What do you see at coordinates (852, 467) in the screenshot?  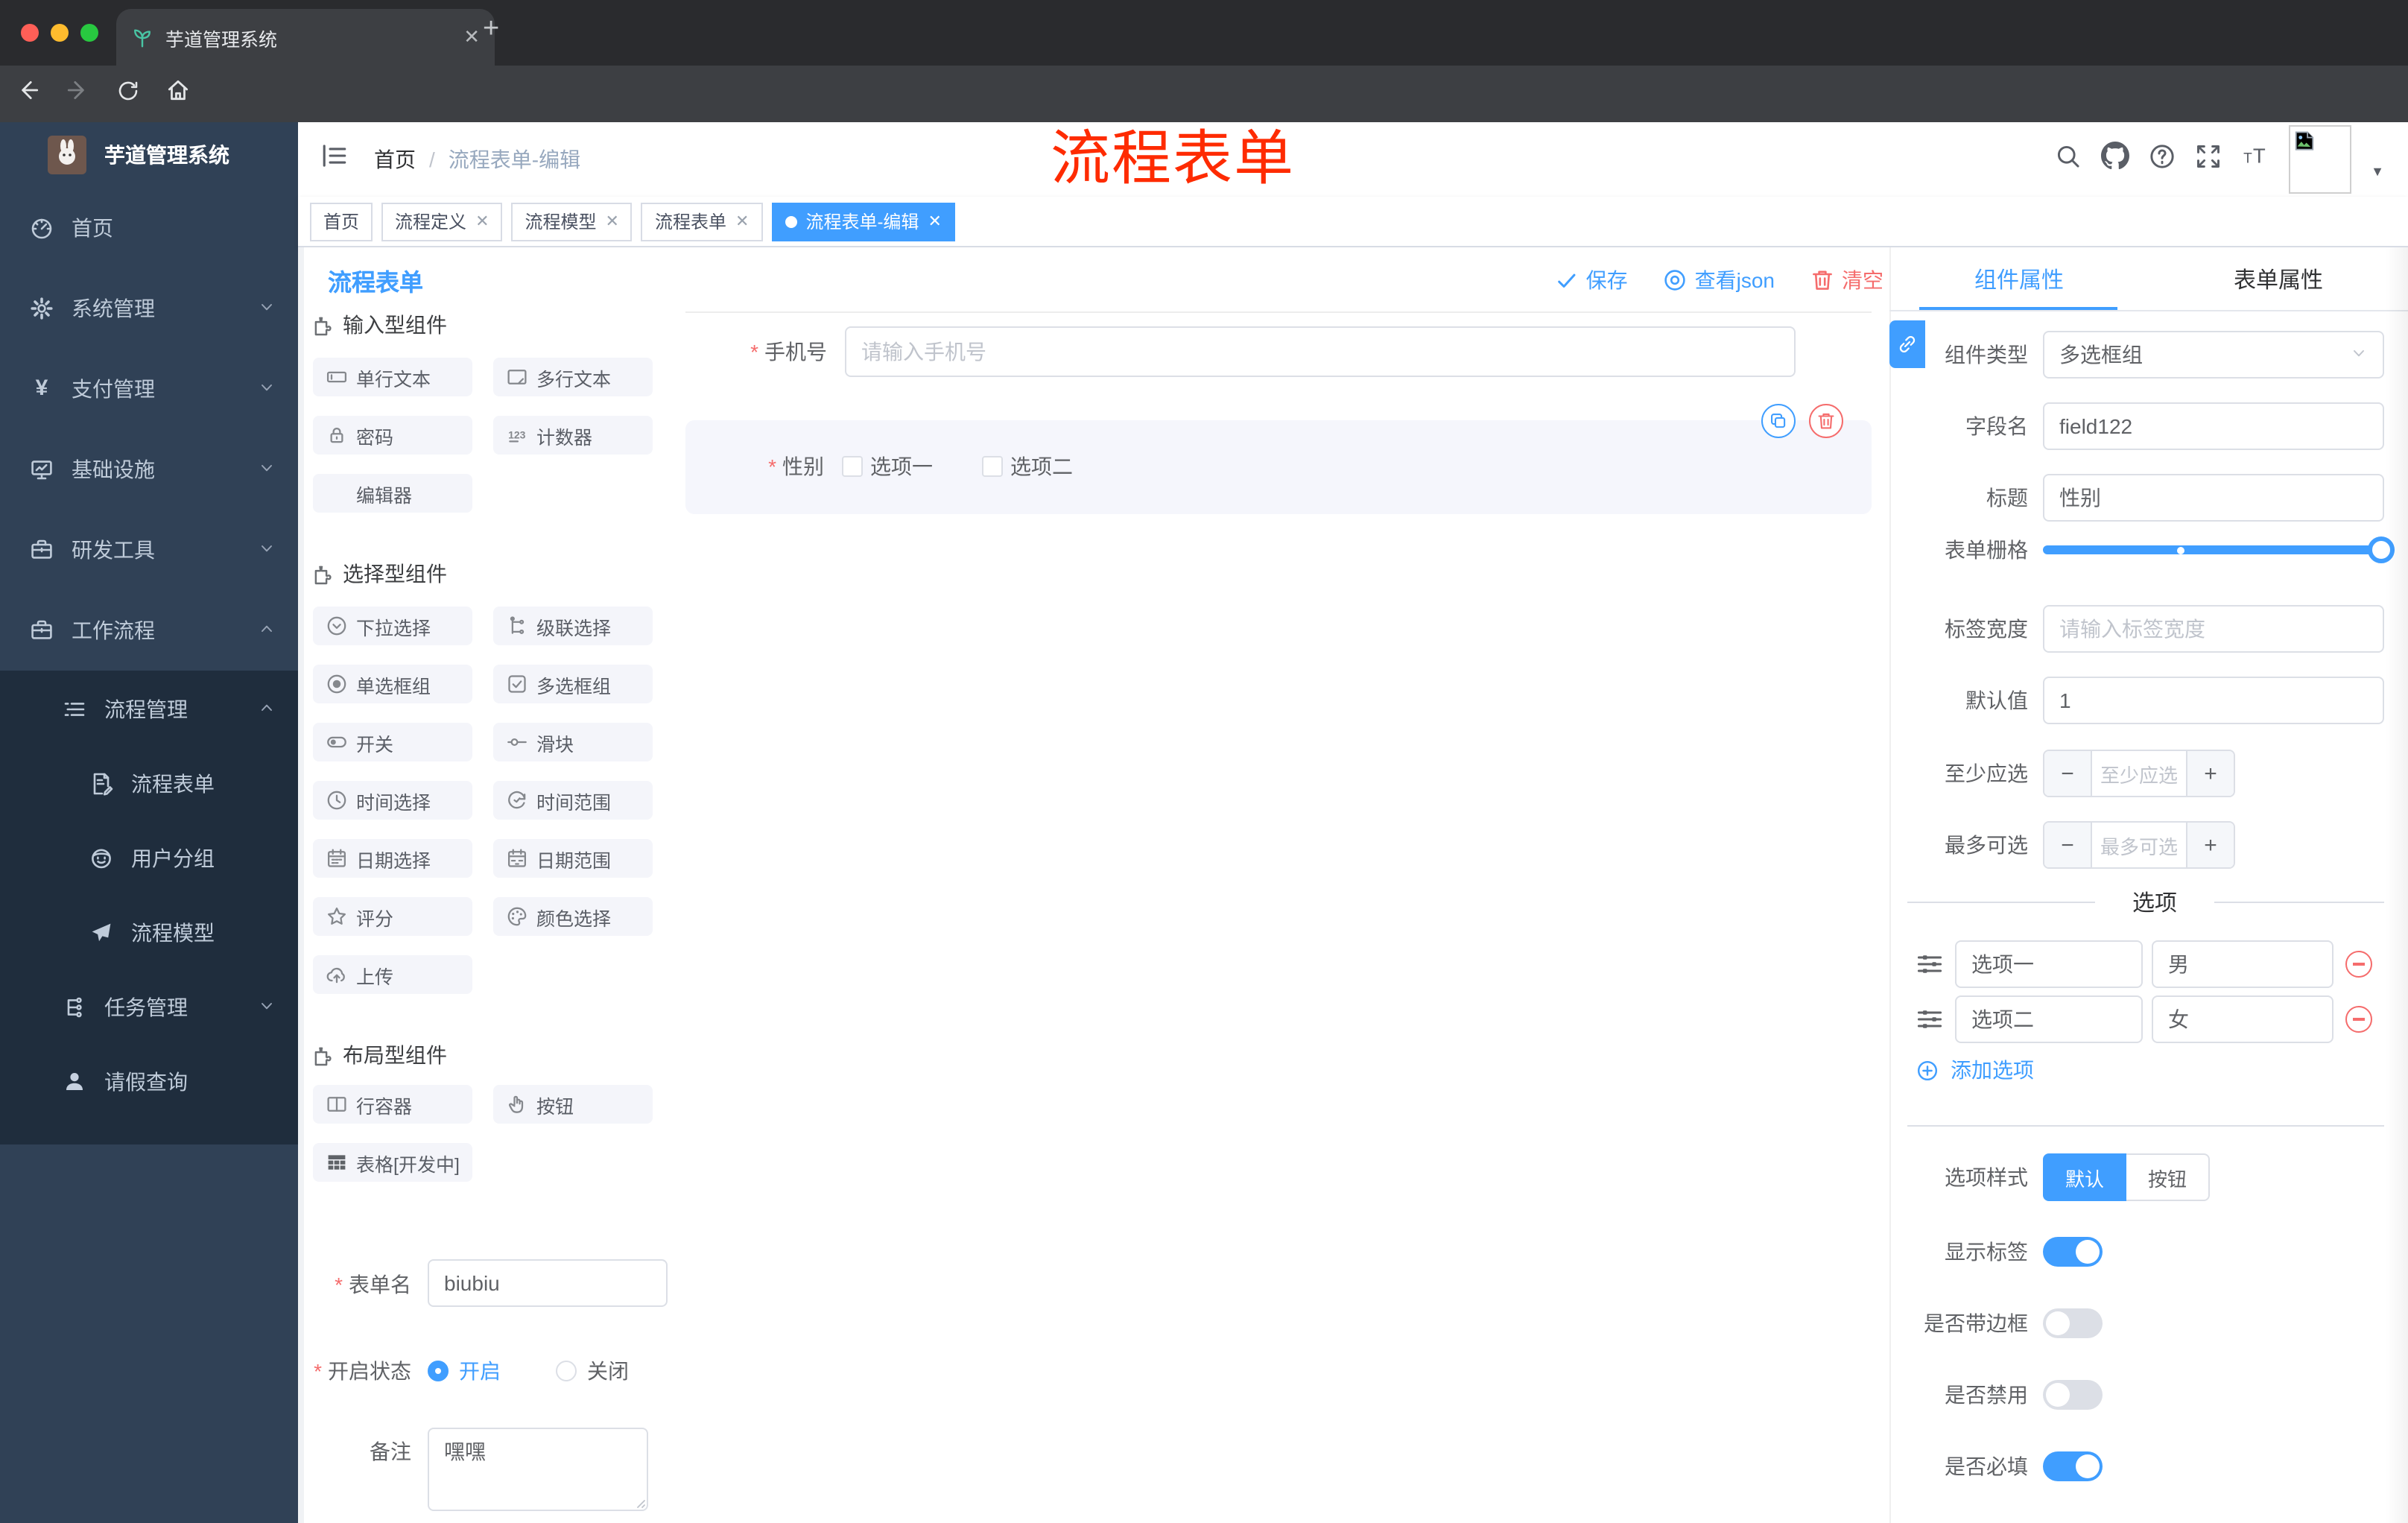 I see `gender-option1-checkbox` at bounding box center [852, 467].